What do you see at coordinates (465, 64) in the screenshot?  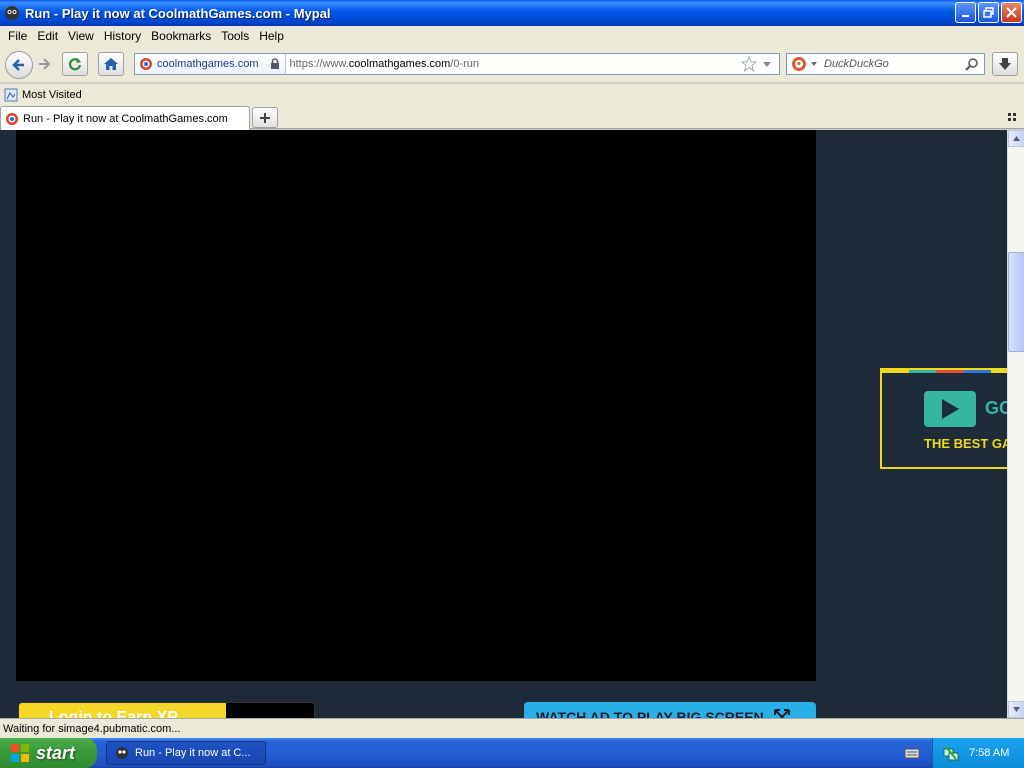 I see `url-path: /0-run` at bounding box center [465, 64].